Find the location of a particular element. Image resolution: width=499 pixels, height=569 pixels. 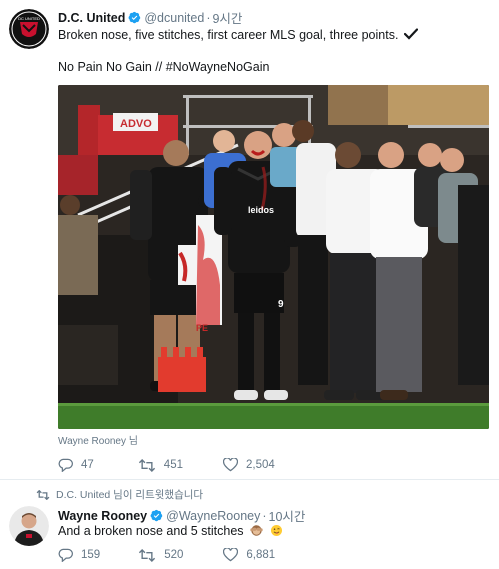

retweet-button: 451 is located at coordinates (160, 465).